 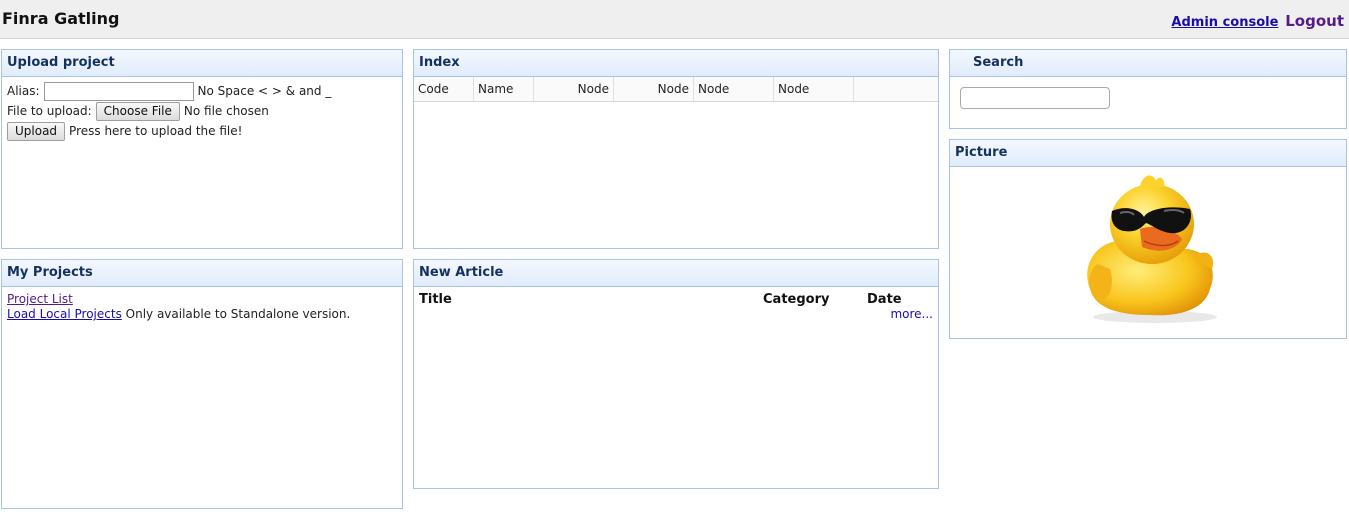 What do you see at coordinates (1035, 98) in the screenshot?
I see `search-input` at bounding box center [1035, 98].